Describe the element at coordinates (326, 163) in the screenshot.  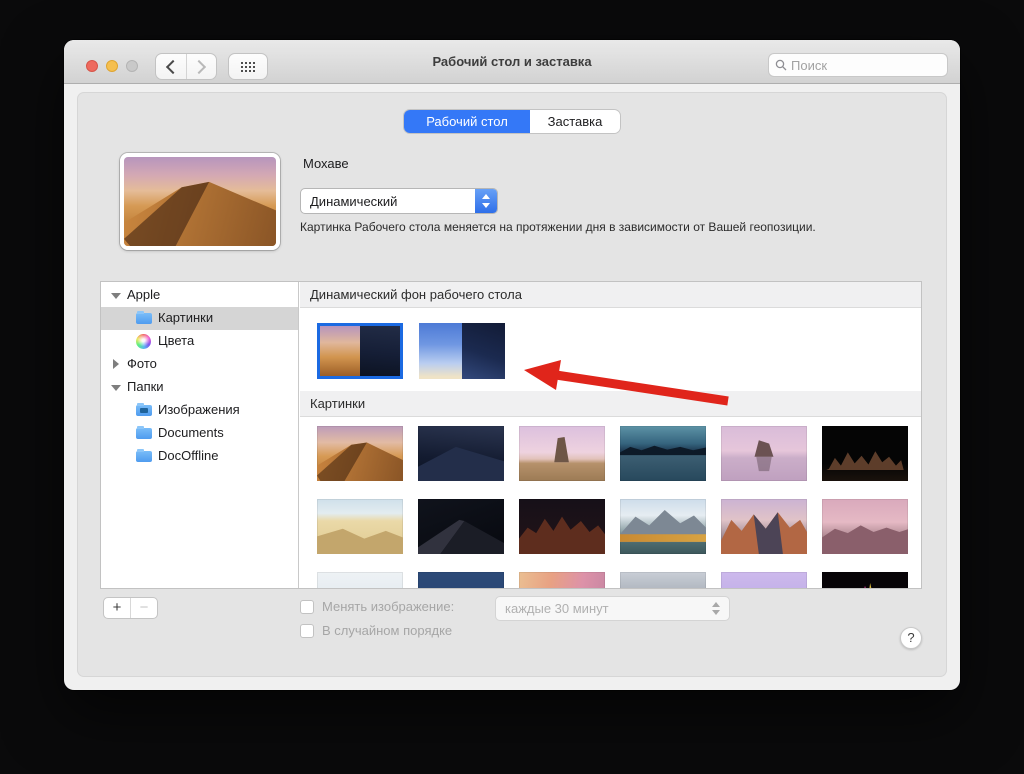
I see `wallpaper-name: Мохаве` at that location.